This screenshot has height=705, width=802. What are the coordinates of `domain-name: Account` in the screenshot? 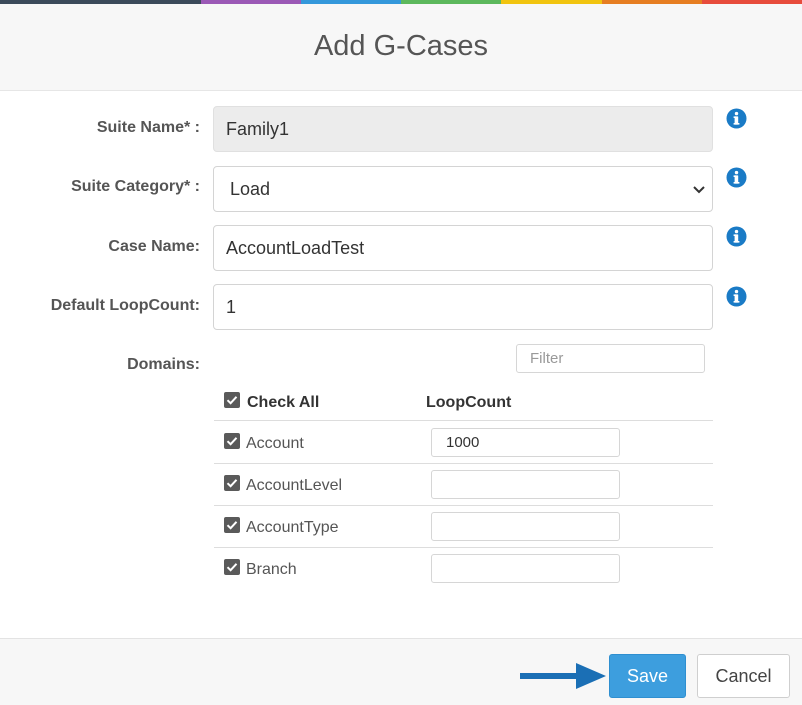 It's located at (275, 443).